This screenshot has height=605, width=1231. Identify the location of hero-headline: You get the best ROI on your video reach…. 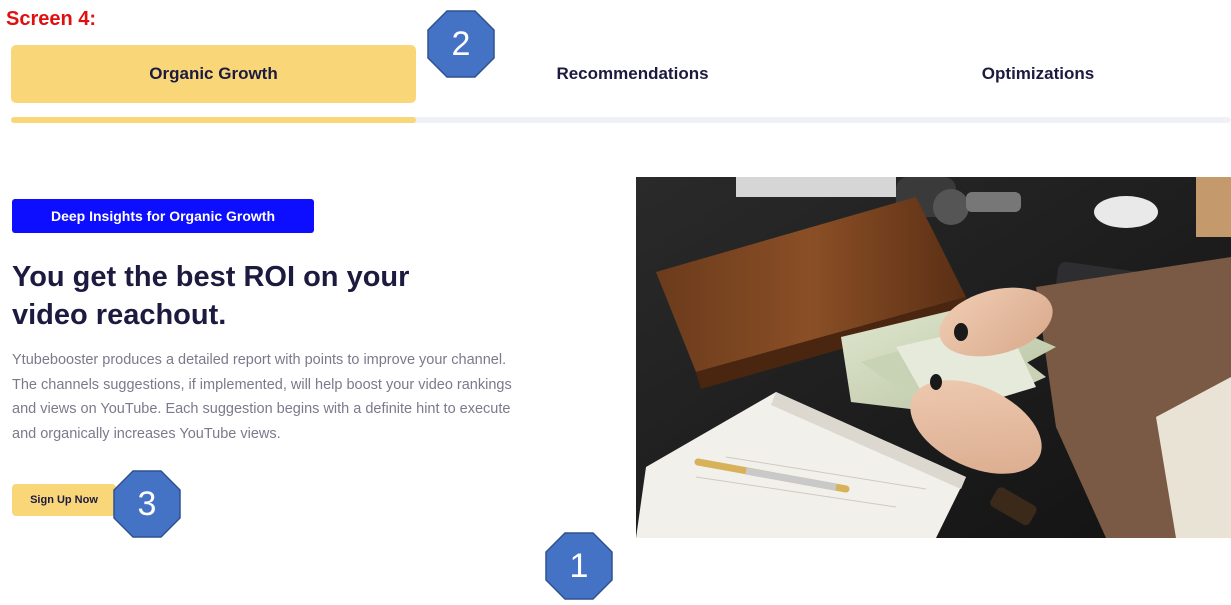
(211, 296).